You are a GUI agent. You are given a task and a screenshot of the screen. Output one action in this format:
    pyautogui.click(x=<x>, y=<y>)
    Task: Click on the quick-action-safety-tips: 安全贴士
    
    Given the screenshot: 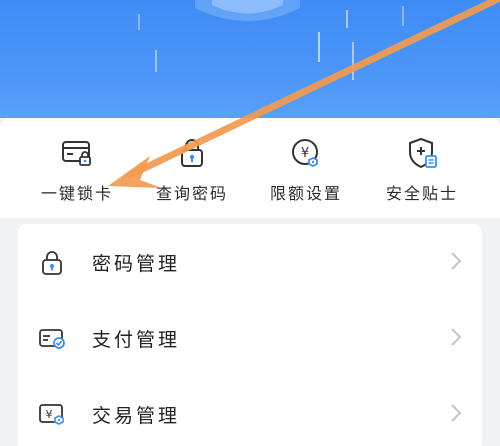 What is the action you would take?
    pyautogui.click(x=422, y=170)
    